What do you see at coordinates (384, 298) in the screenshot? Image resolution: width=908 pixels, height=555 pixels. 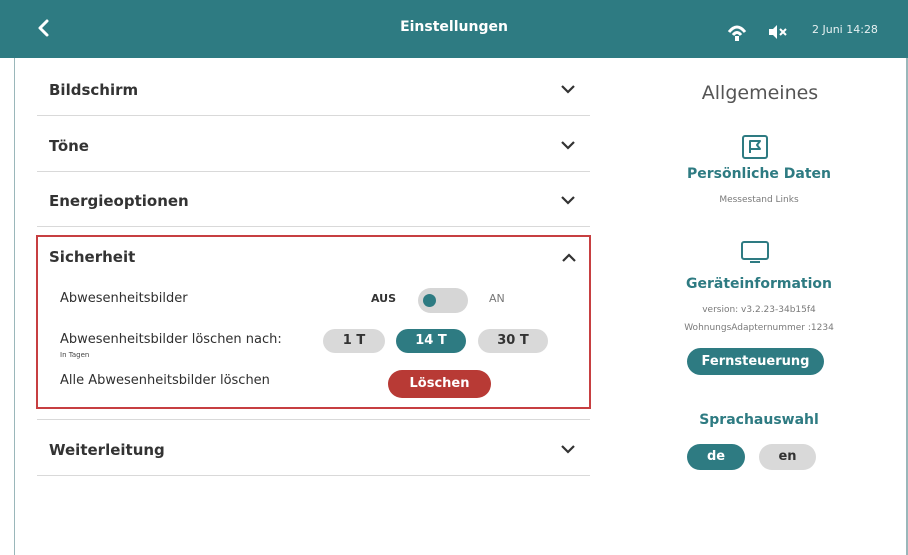 I see `toggle-off-label: AUS` at bounding box center [384, 298].